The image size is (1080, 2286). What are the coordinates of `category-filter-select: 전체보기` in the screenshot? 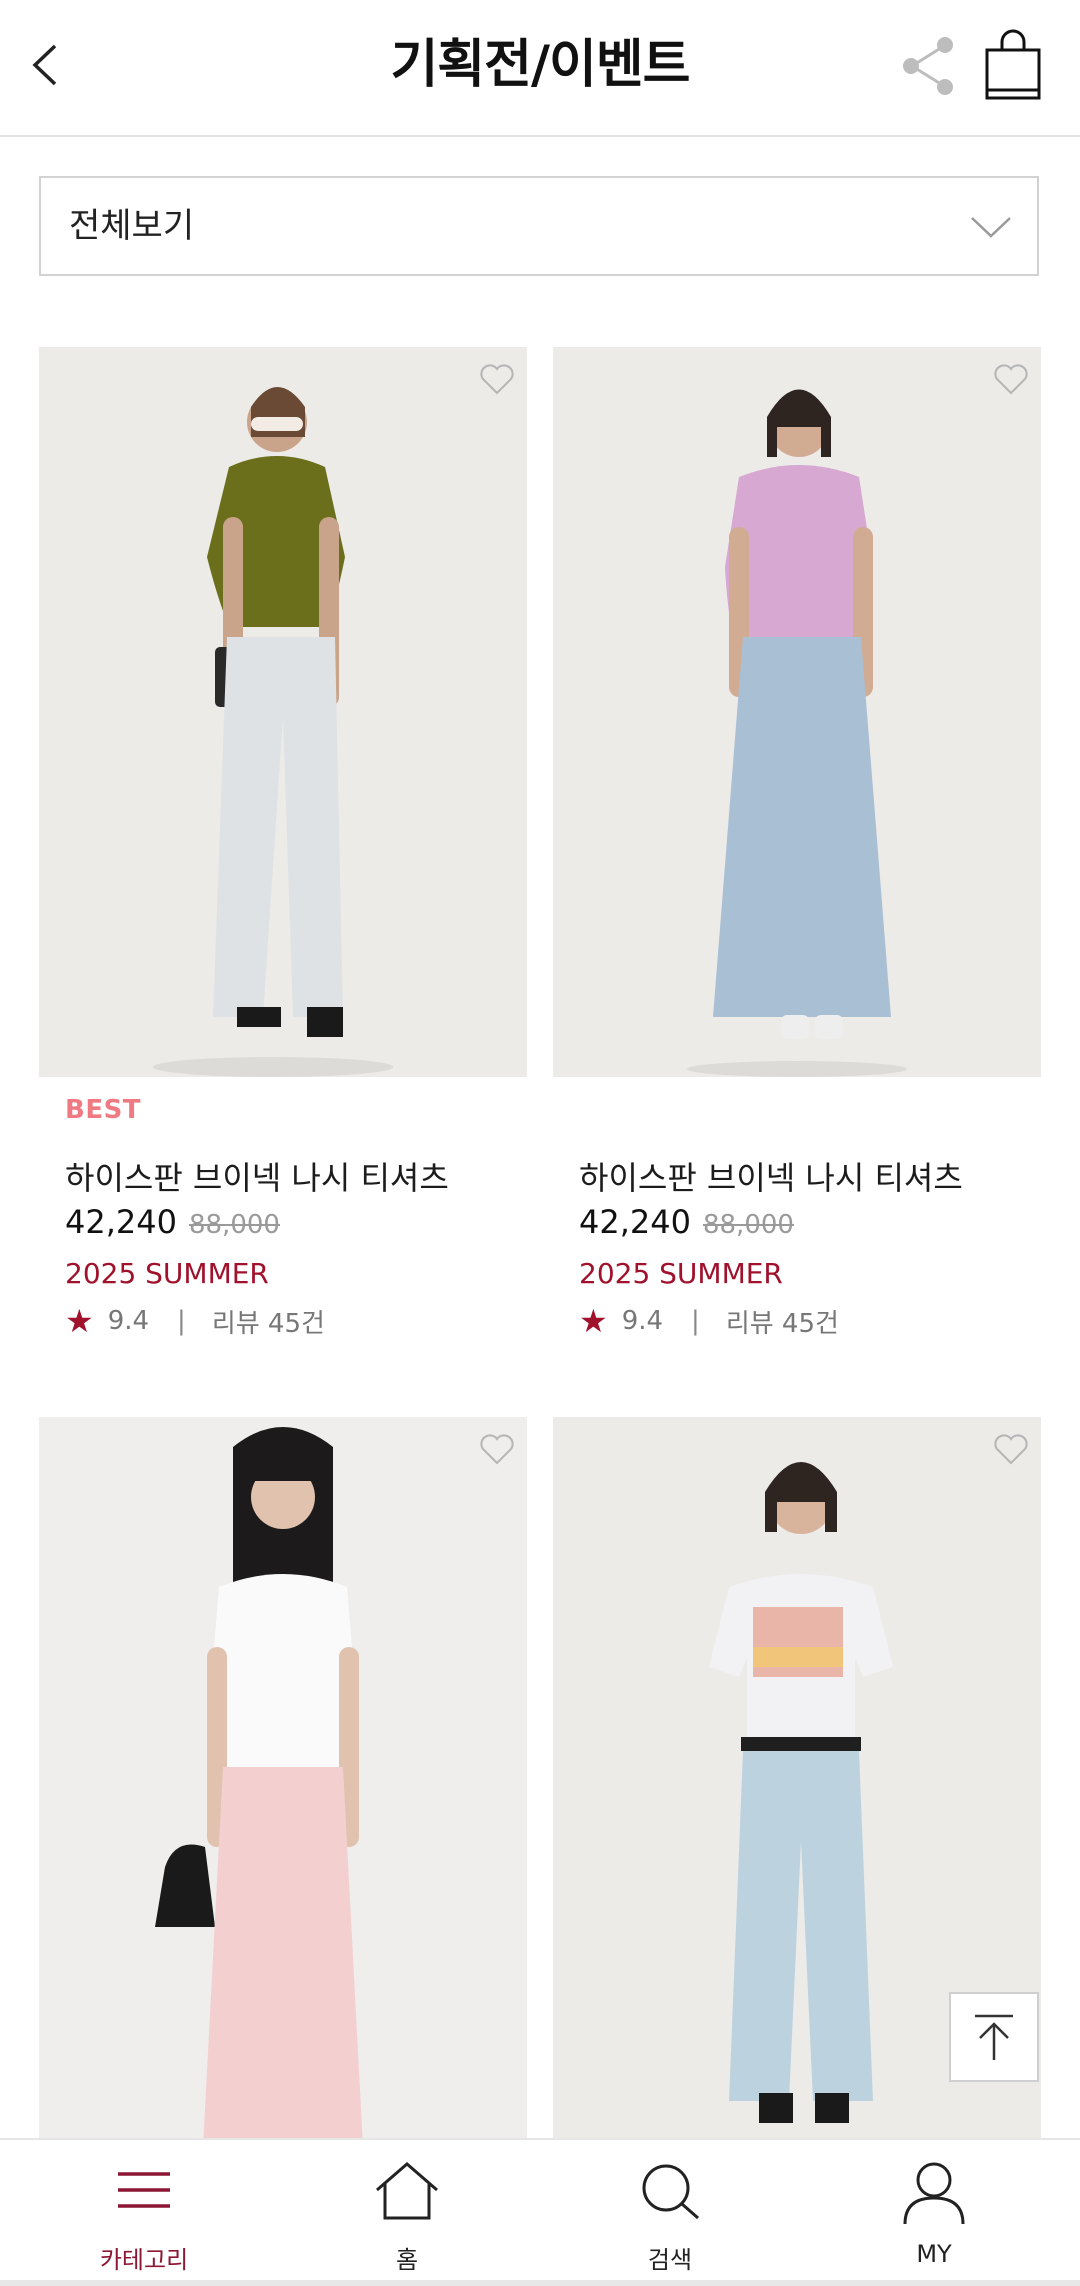 It's located at (539, 226).